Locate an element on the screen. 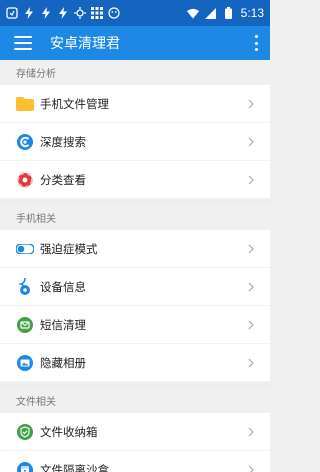 This screenshot has height=472, width=320. status-right-icons: 5:13 is located at coordinates (225, 13).